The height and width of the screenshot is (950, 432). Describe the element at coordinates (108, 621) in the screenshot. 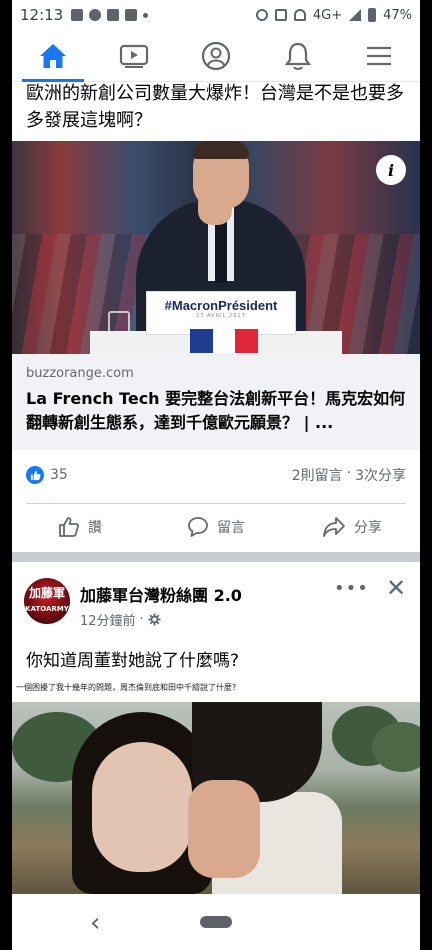

I see `post-time: 12分鐘前` at that location.